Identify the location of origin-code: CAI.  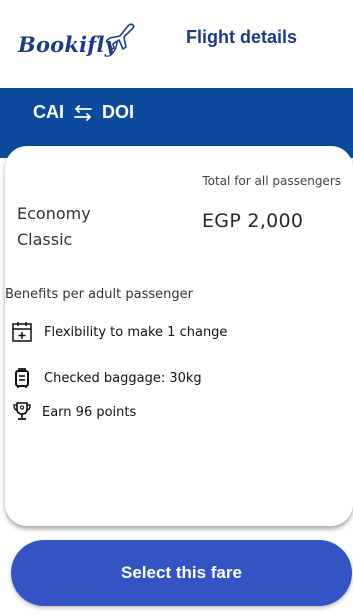
(48, 112).